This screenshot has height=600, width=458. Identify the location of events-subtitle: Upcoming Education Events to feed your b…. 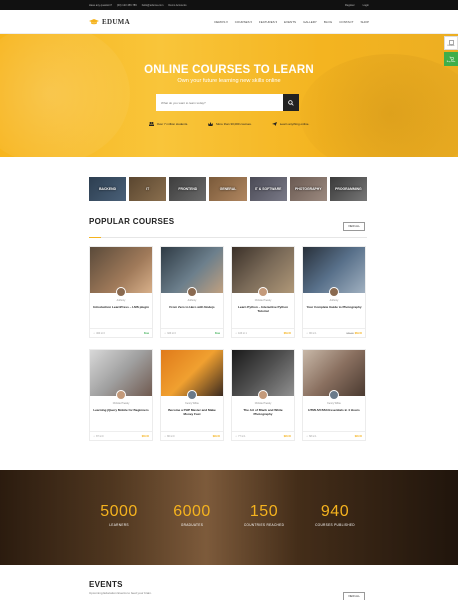
(120, 593).